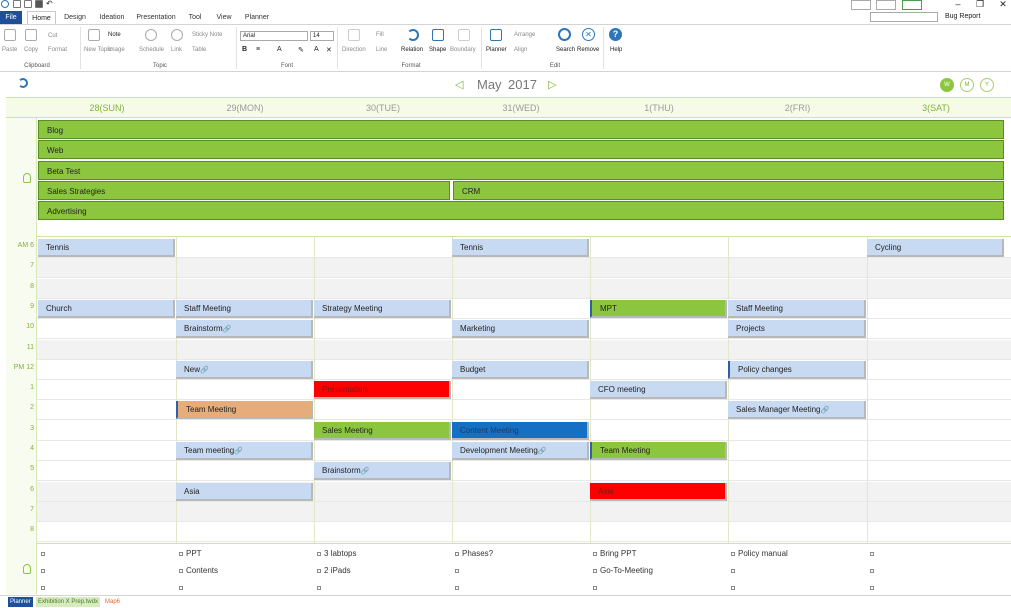 Image resolution: width=1011 pixels, height=608 pixels. Describe the element at coordinates (156, 17) in the screenshot. I see `tab-presentation: Presentation` at that location.